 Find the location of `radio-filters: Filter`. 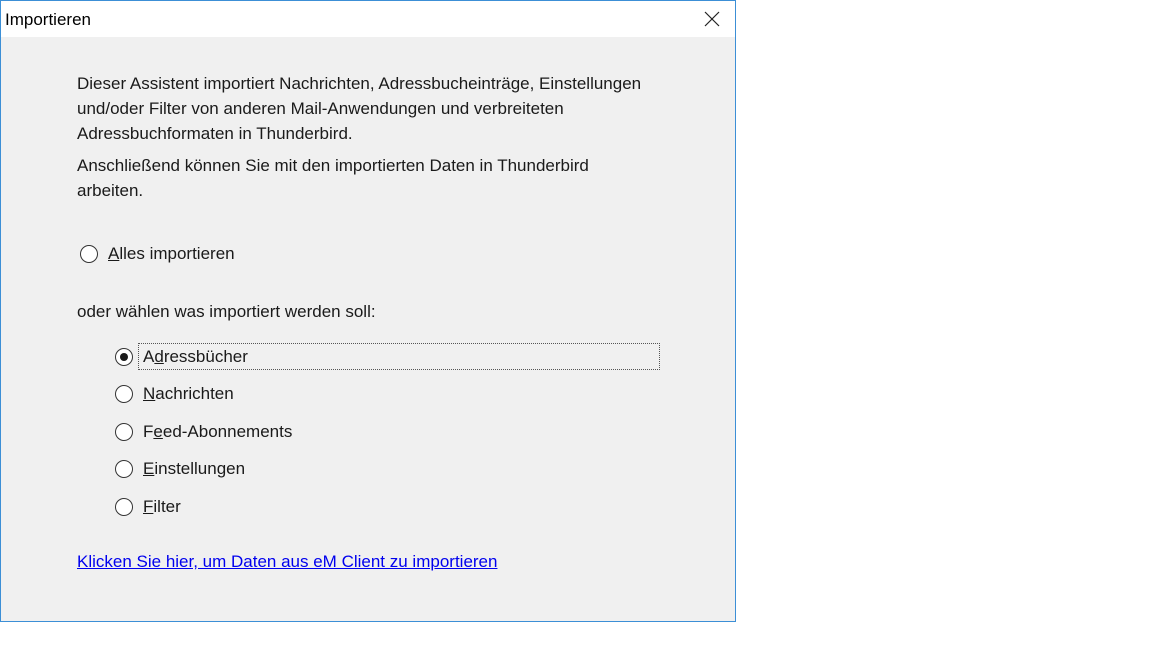

radio-filters: Filter is located at coordinates (148, 507).